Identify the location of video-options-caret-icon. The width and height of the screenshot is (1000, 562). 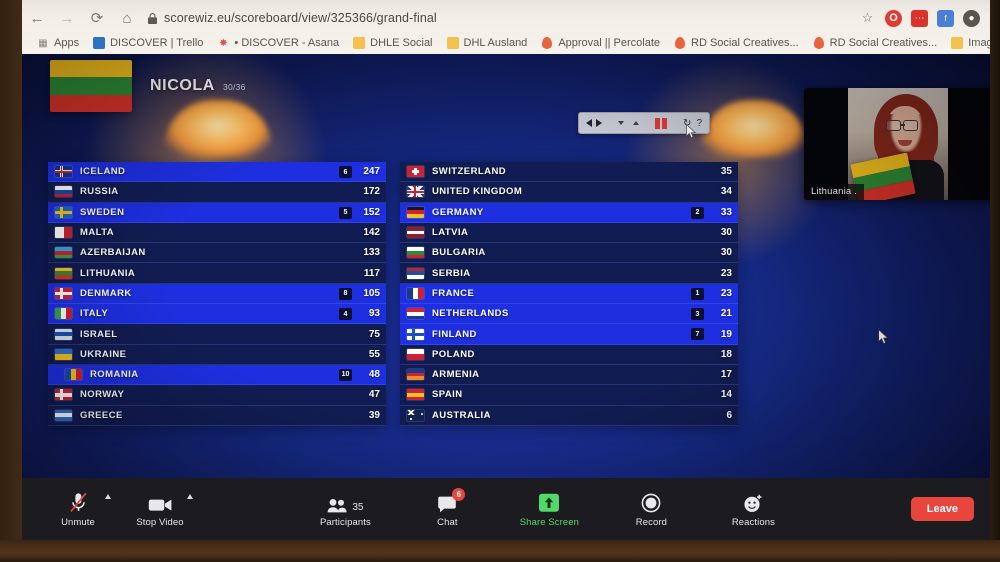
(190, 496).